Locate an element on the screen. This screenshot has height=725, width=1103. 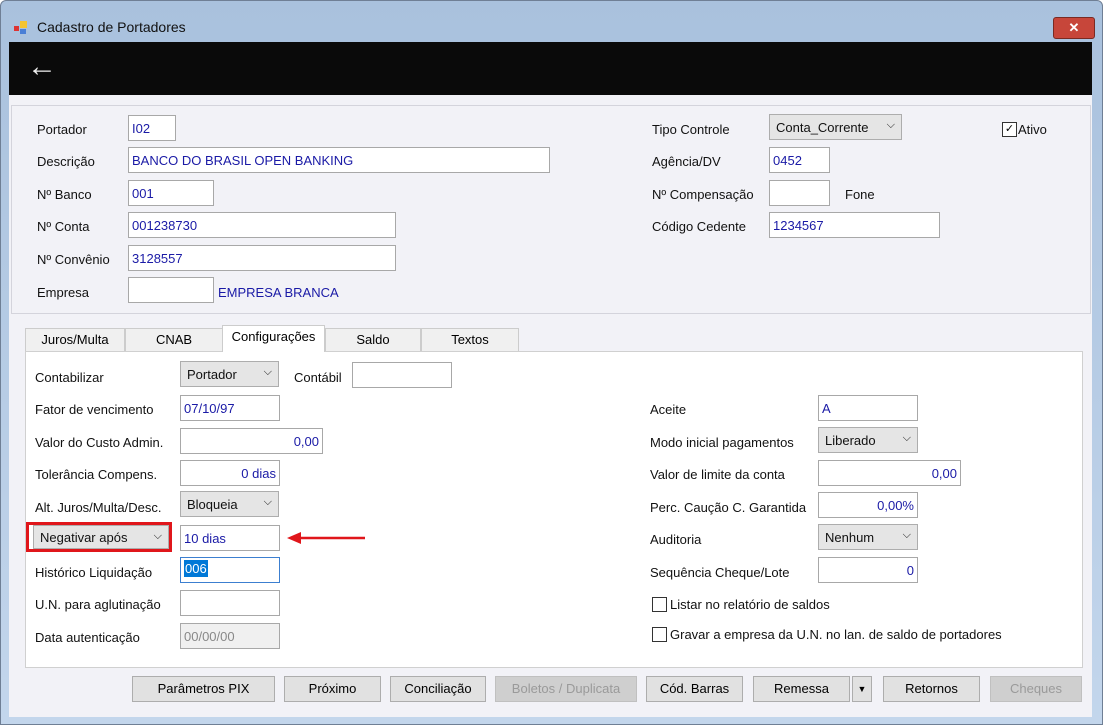
alt-juros-select: Bloqueia ⌵ is located at coordinates (229, 504).